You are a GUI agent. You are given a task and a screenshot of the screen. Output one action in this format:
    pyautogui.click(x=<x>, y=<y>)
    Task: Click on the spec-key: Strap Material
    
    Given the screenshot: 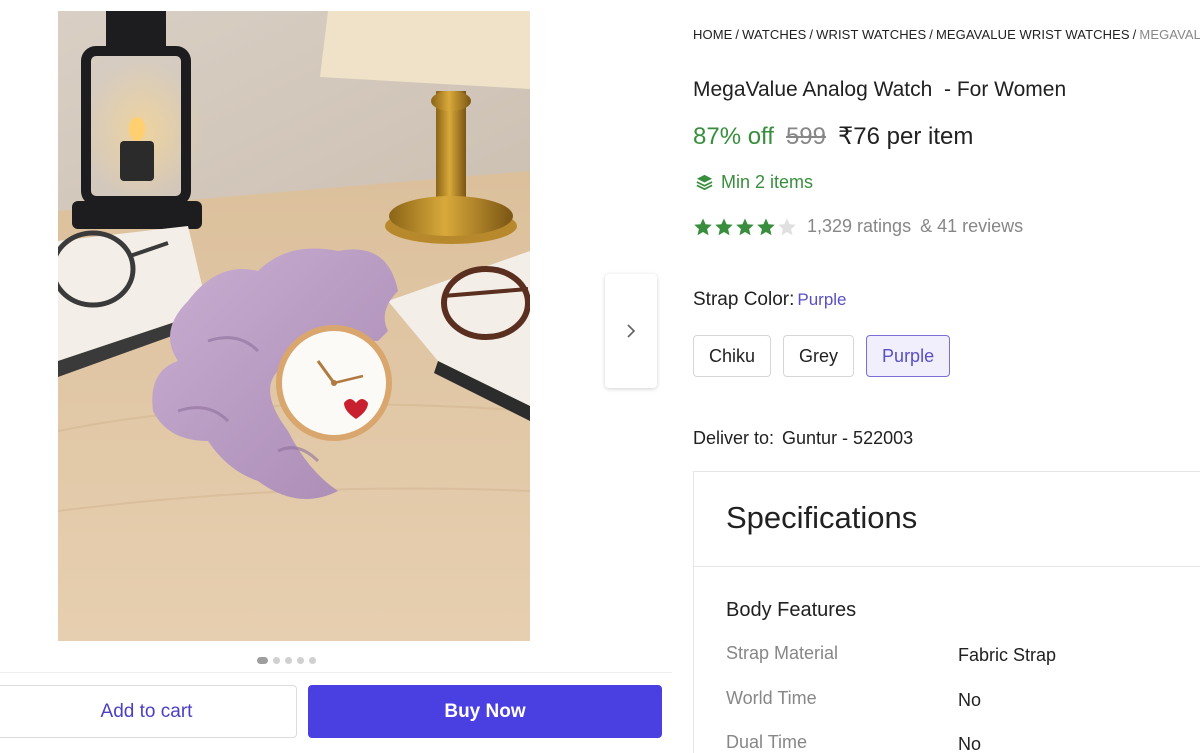 What is the action you would take?
    pyautogui.click(x=782, y=653)
    